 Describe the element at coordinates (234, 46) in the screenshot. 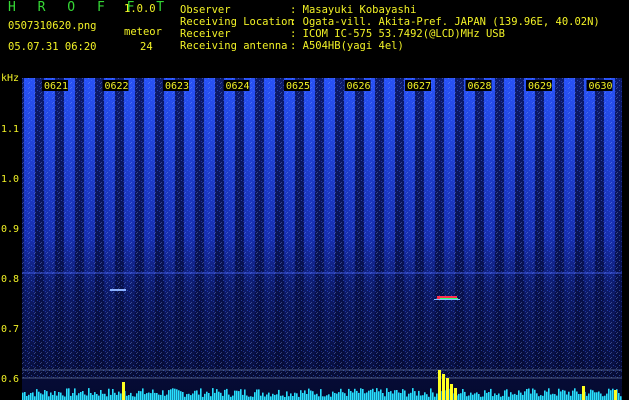

I see `antenna-label: Receiving antenna` at that location.